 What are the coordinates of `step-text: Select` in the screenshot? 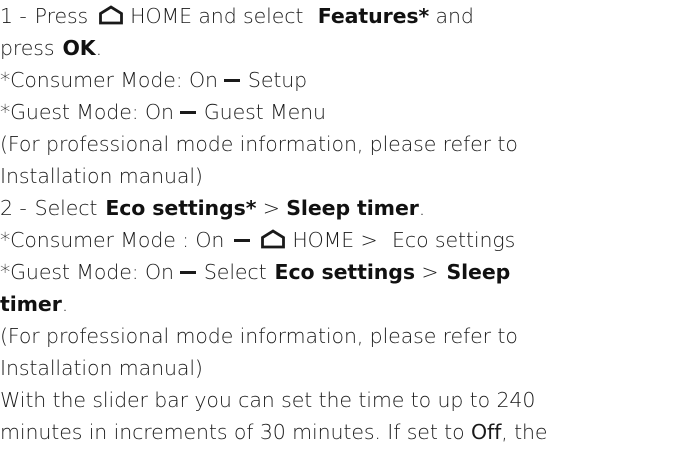 It's located at (66, 208).